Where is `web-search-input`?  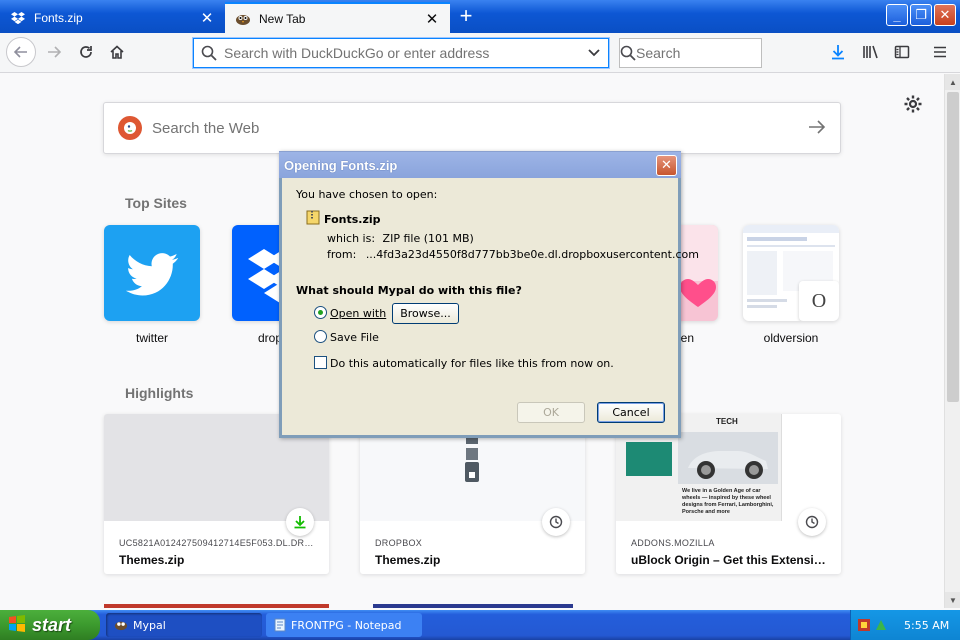 web-search-input is located at coordinates (480, 128).